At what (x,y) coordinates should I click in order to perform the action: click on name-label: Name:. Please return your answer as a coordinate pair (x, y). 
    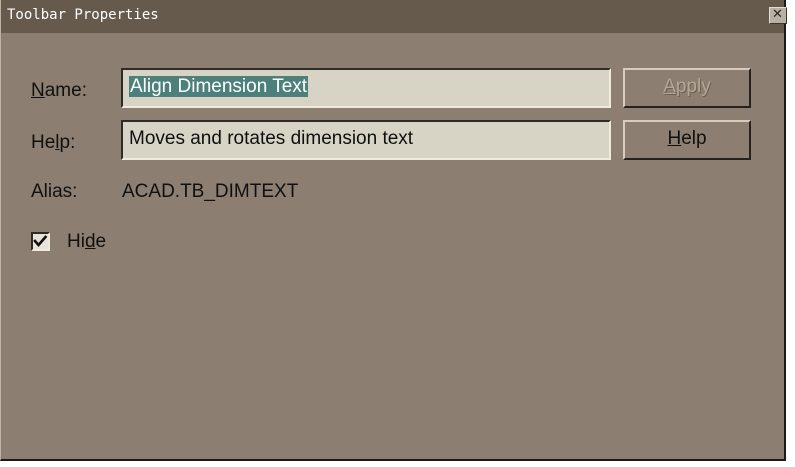
    Looking at the image, I should click on (59, 90).